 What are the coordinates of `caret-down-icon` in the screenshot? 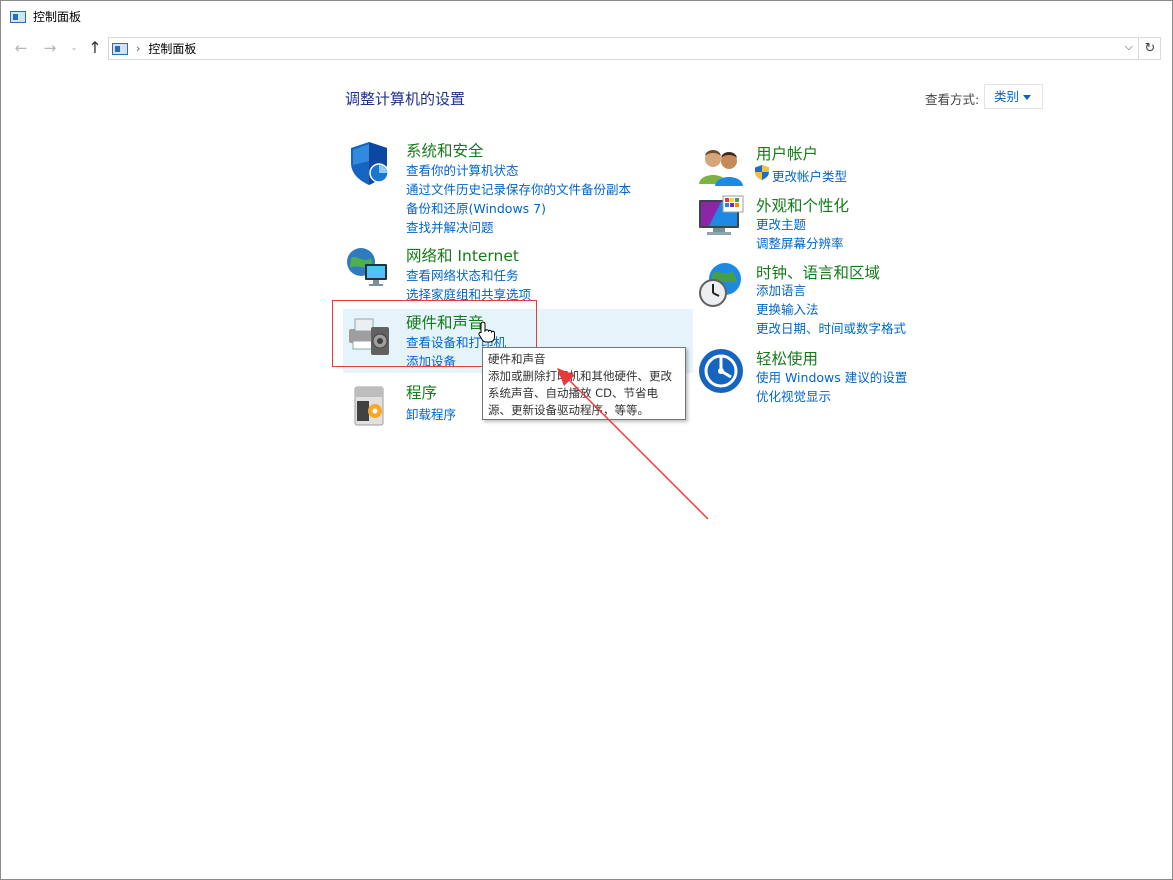 It's located at (1027, 97).